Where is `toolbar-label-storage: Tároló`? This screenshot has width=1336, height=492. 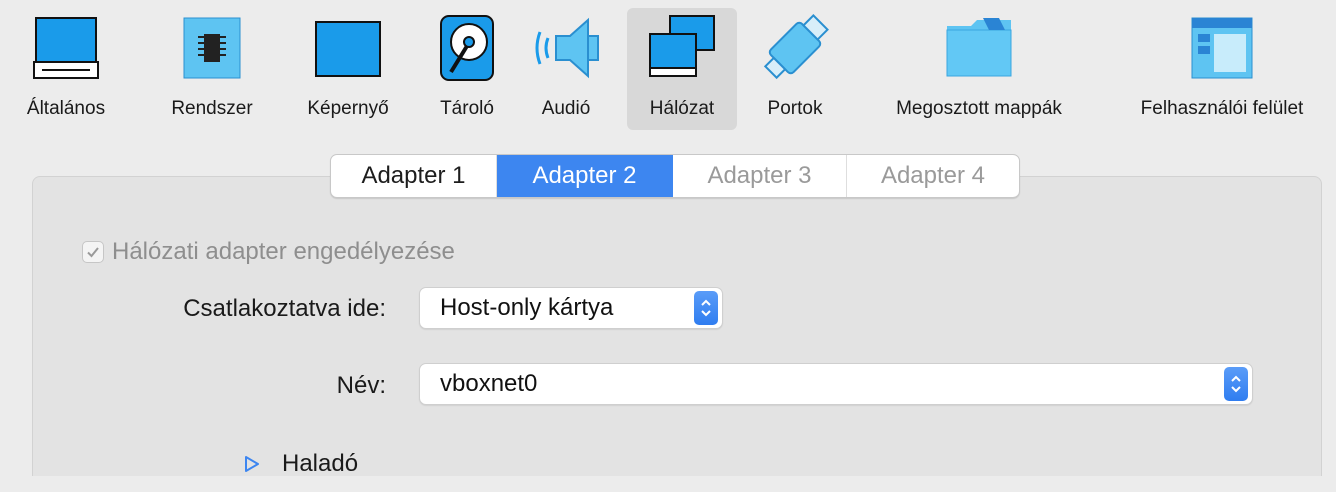
toolbar-label-storage: Tároló is located at coordinates (467, 108).